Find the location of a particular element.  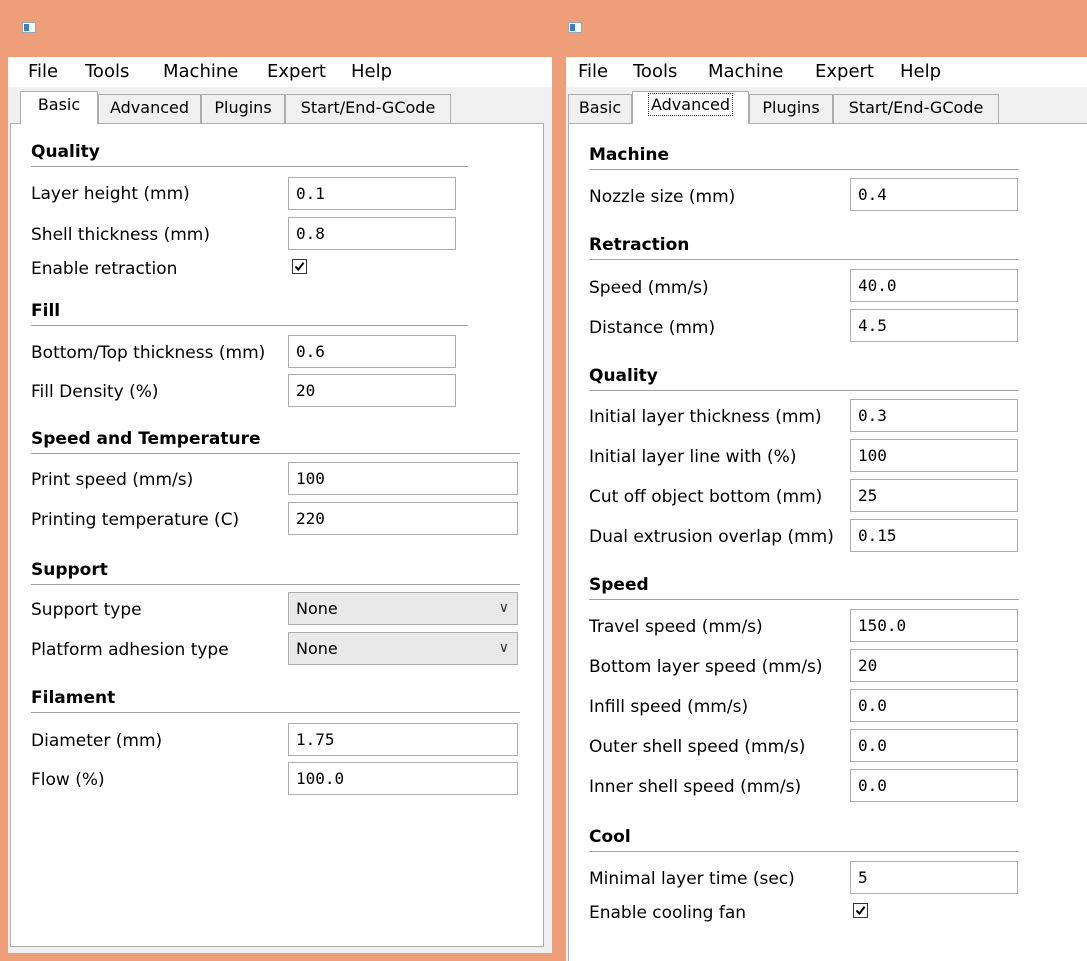

print-speed-label: Print speed (mm/s) is located at coordinates (112, 480).